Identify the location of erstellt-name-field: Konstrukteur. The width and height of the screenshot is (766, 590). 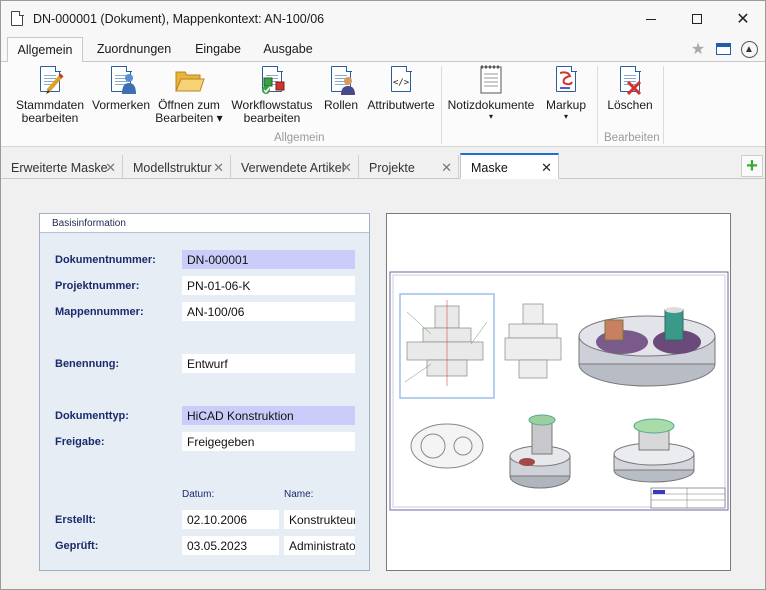
(319, 519).